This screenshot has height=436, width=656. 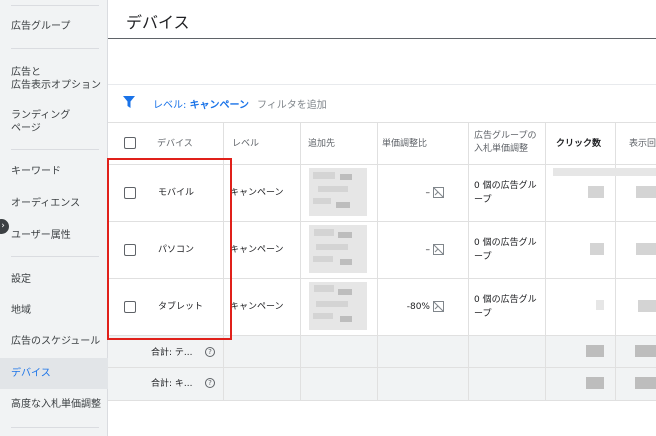 What do you see at coordinates (21, 311) in the screenshot?
I see `sidebar-item-locations: 地域` at bounding box center [21, 311].